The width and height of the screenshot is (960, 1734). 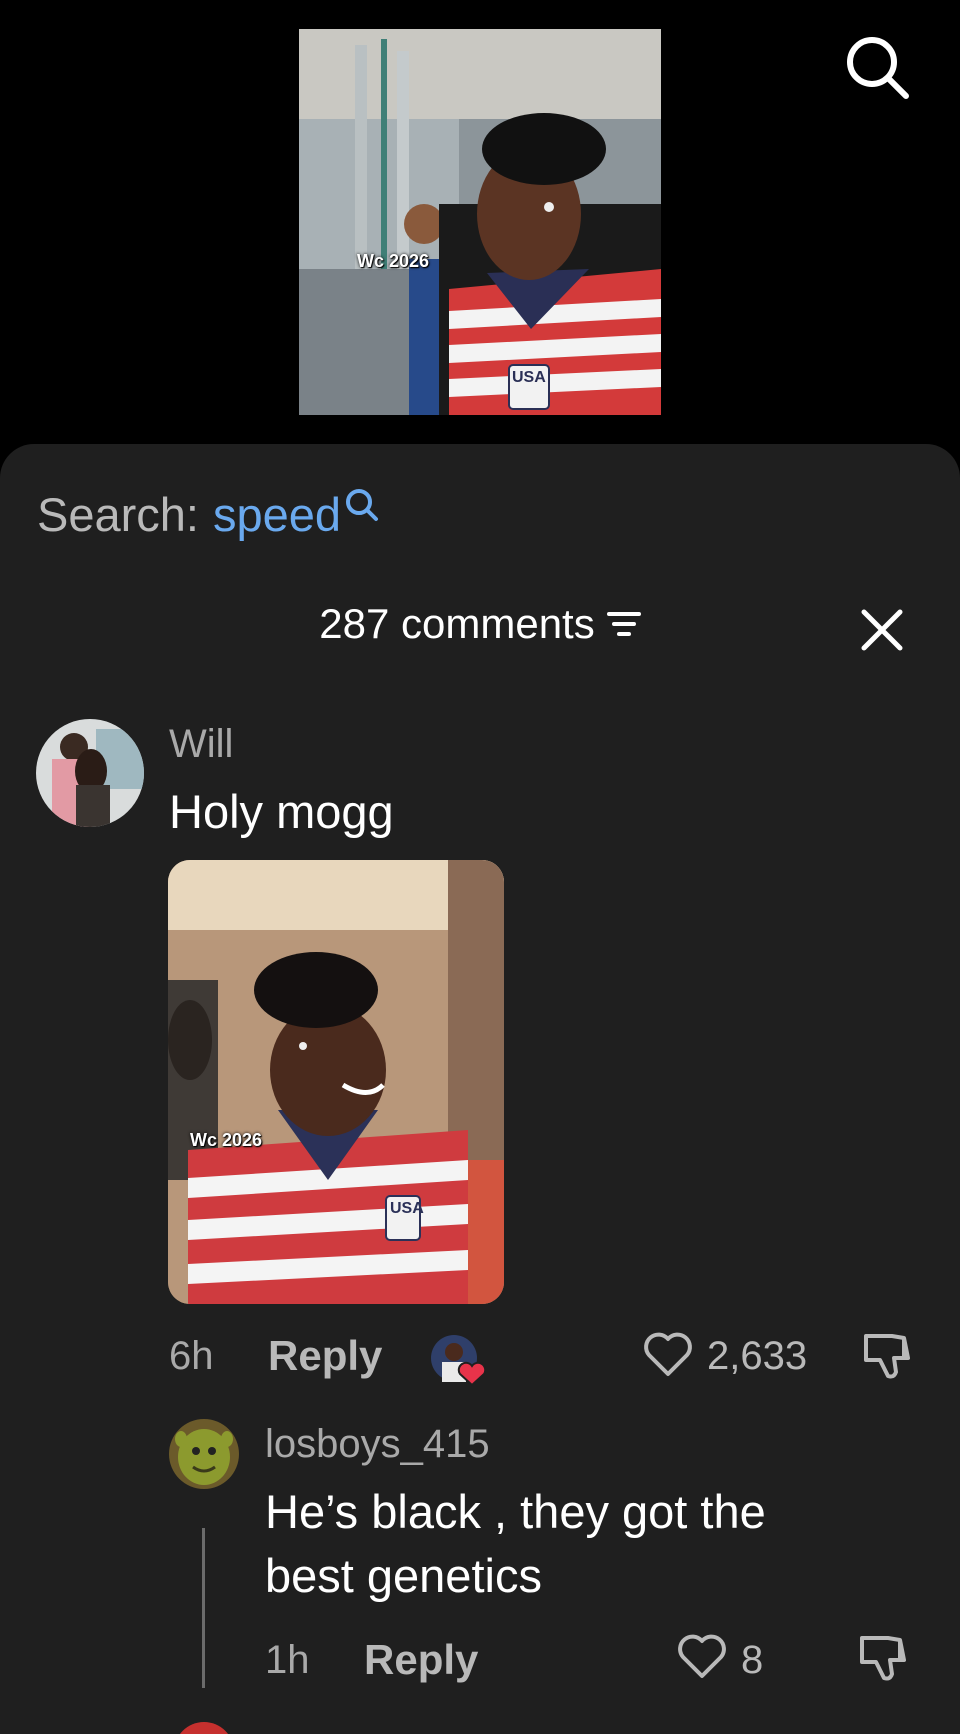 What do you see at coordinates (281, 811) in the screenshot?
I see `comment-text: Holy mogg` at bounding box center [281, 811].